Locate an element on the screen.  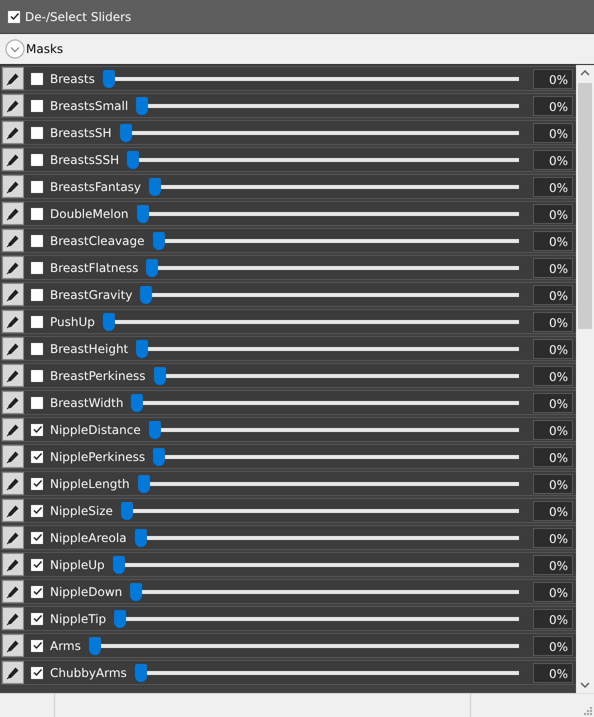
chevron-icon is located at coordinates (15, 49).